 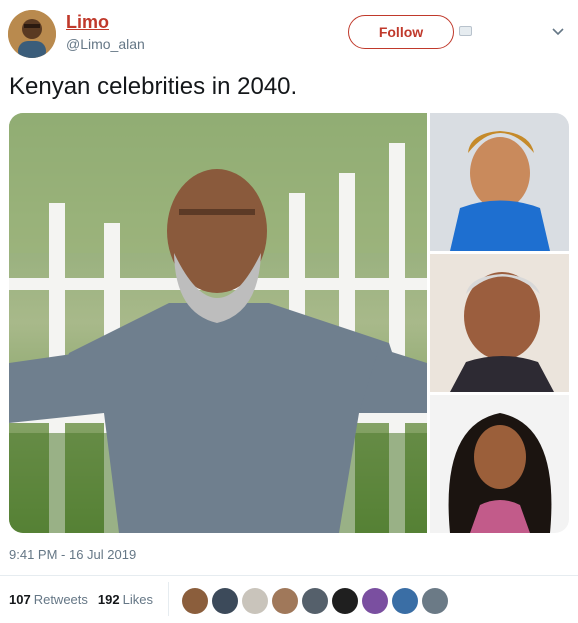 I want to click on user-avatar, so click(x=32, y=34).